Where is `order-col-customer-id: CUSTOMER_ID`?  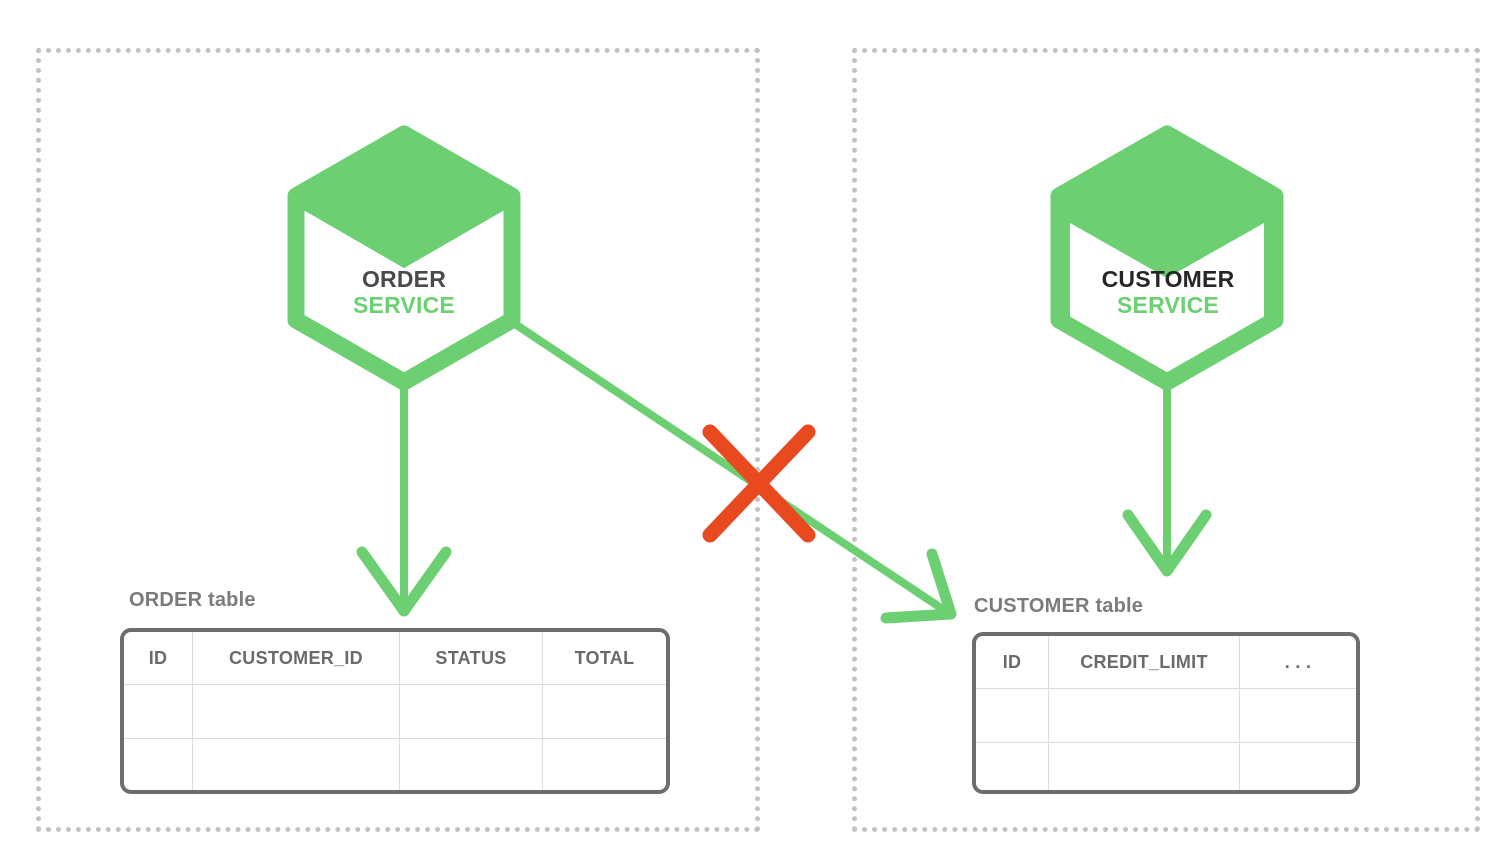 order-col-customer-id: CUSTOMER_ID is located at coordinates (296, 658).